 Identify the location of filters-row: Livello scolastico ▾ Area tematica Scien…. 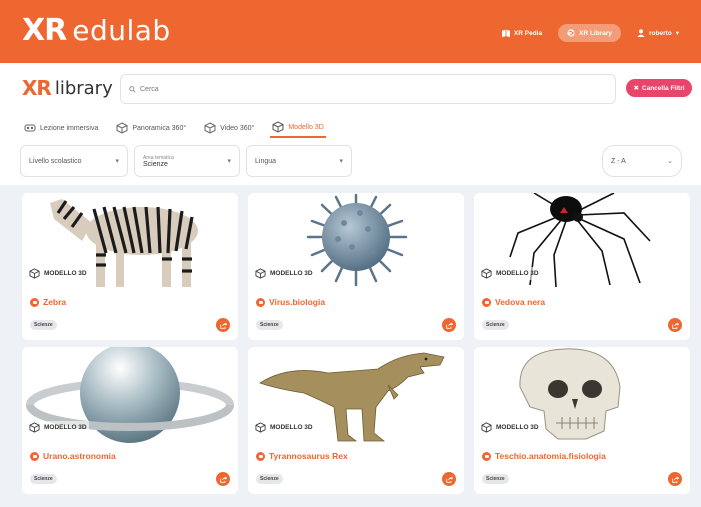
(352, 162).